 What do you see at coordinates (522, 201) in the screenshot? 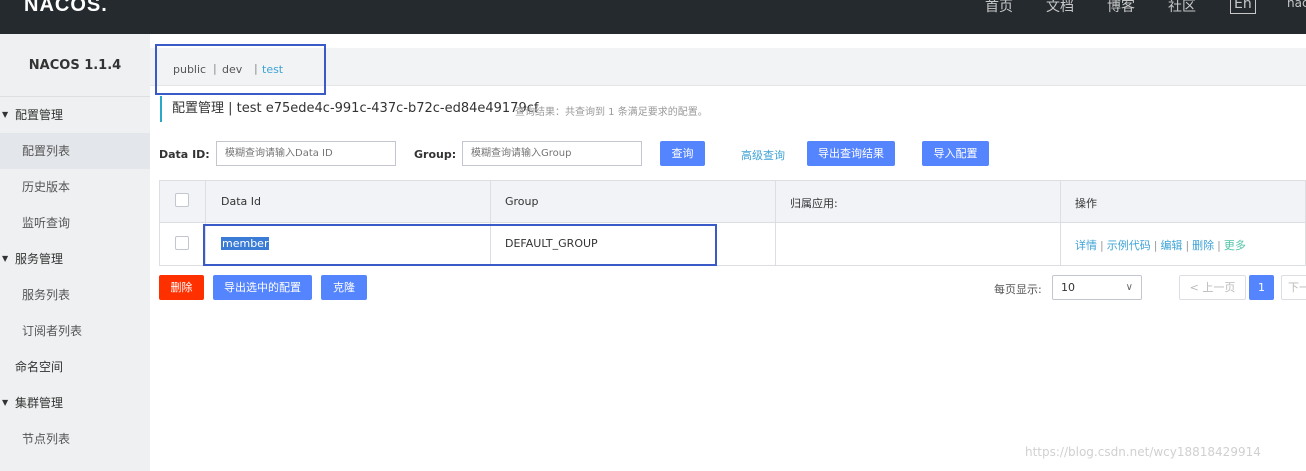
I see `column-header-group: Group` at bounding box center [522, 201].